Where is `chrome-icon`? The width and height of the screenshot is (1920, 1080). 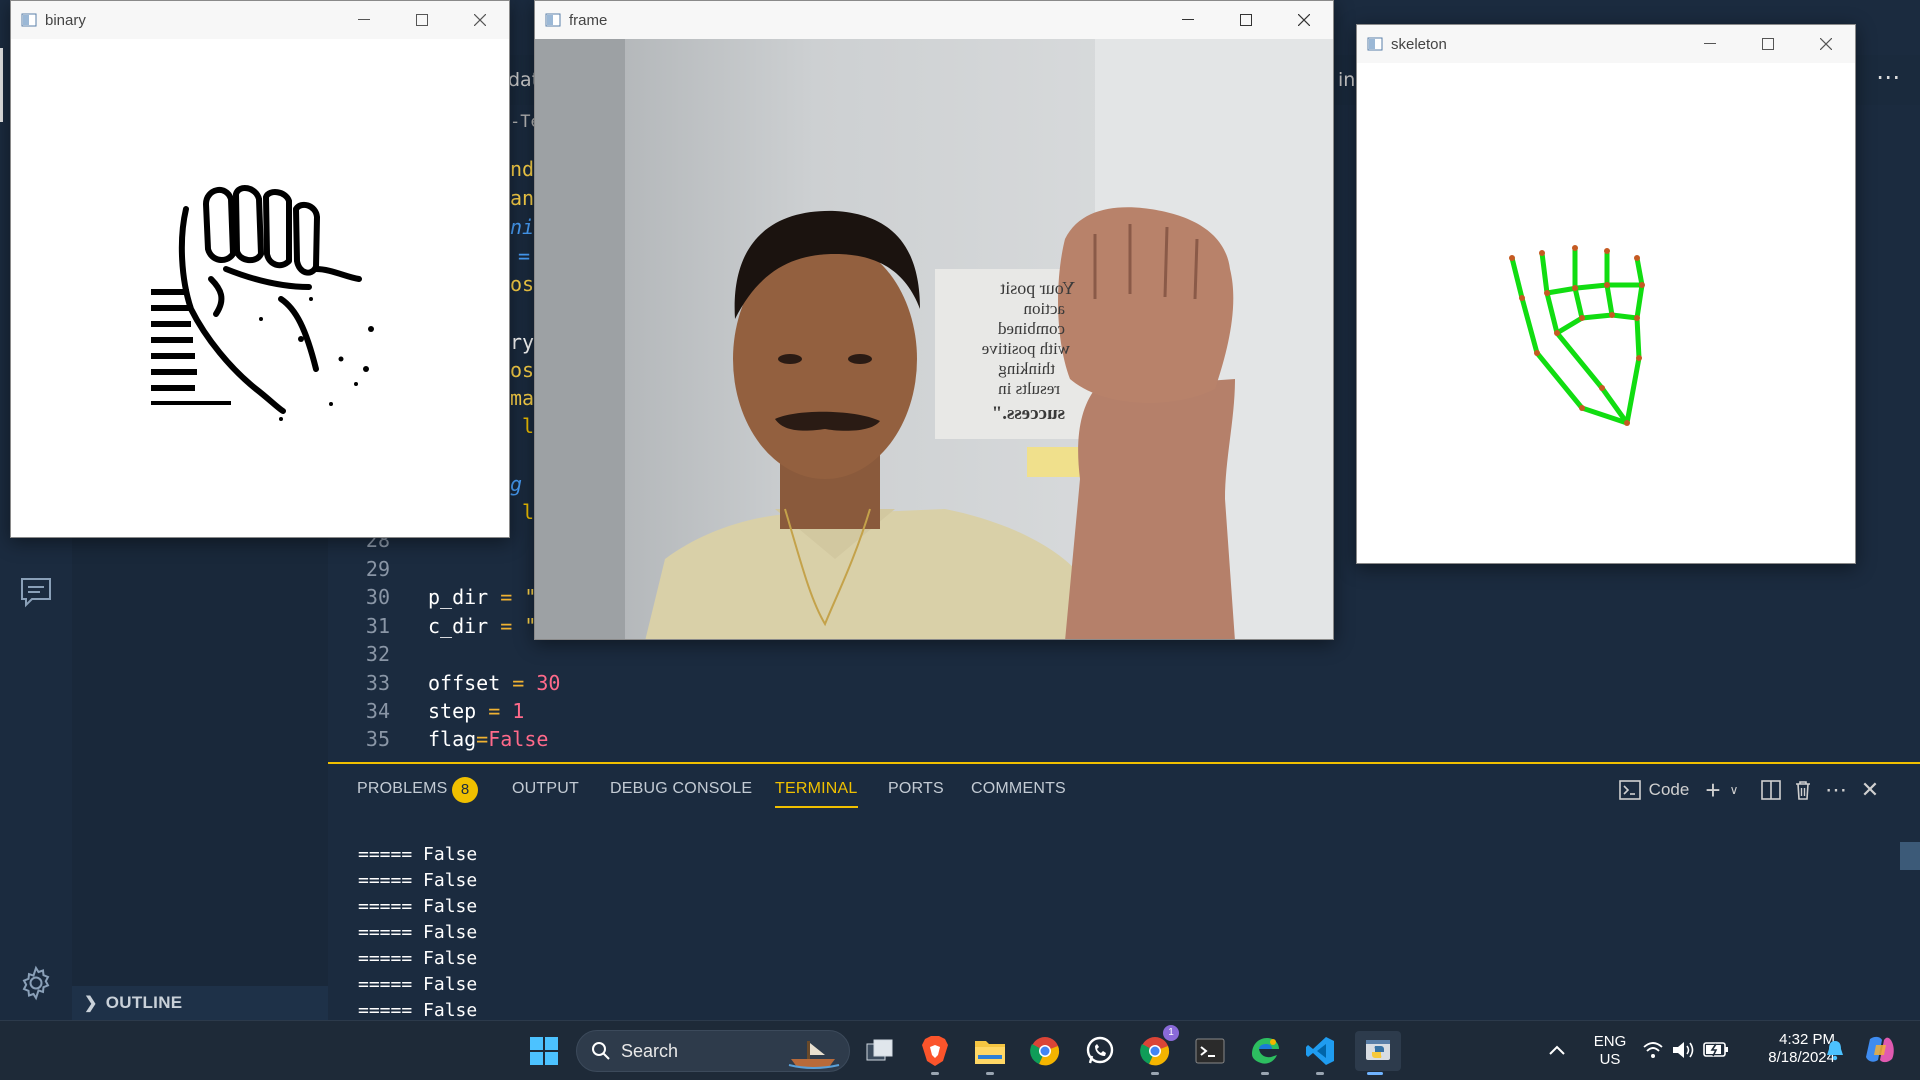 chrome-icon is located at coordinates (1045, 1051).